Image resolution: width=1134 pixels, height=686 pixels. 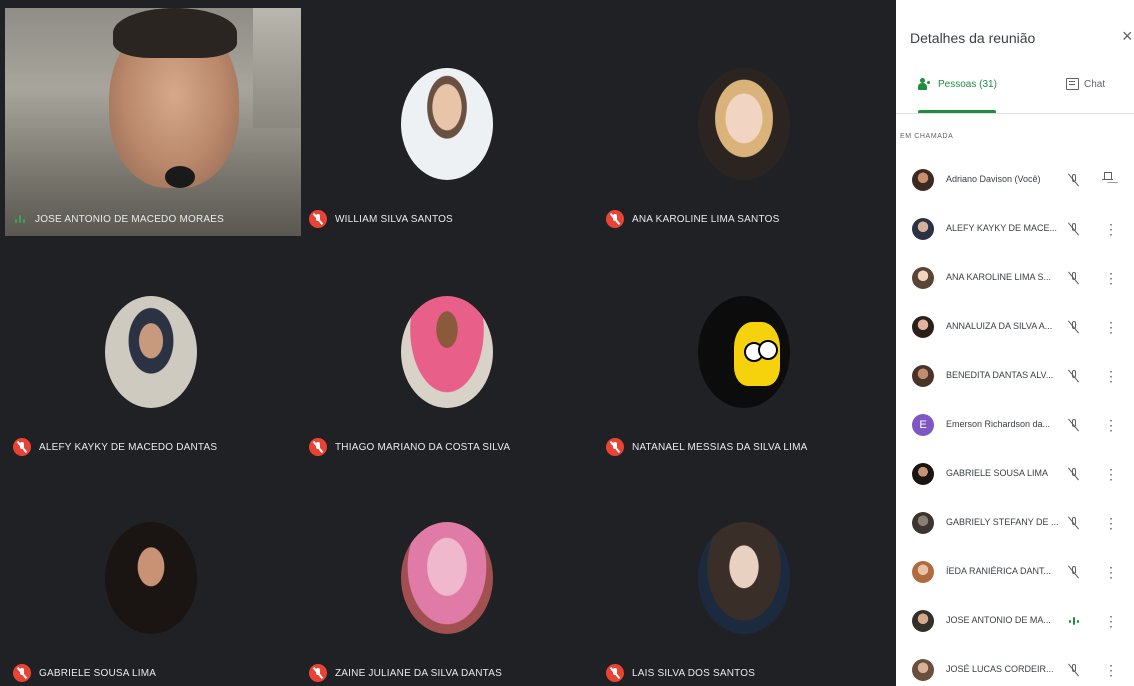 I want to click on participant-tile: ALEFY KAYKY DE MACEDO DANTAS, so click(x=154, y=350).